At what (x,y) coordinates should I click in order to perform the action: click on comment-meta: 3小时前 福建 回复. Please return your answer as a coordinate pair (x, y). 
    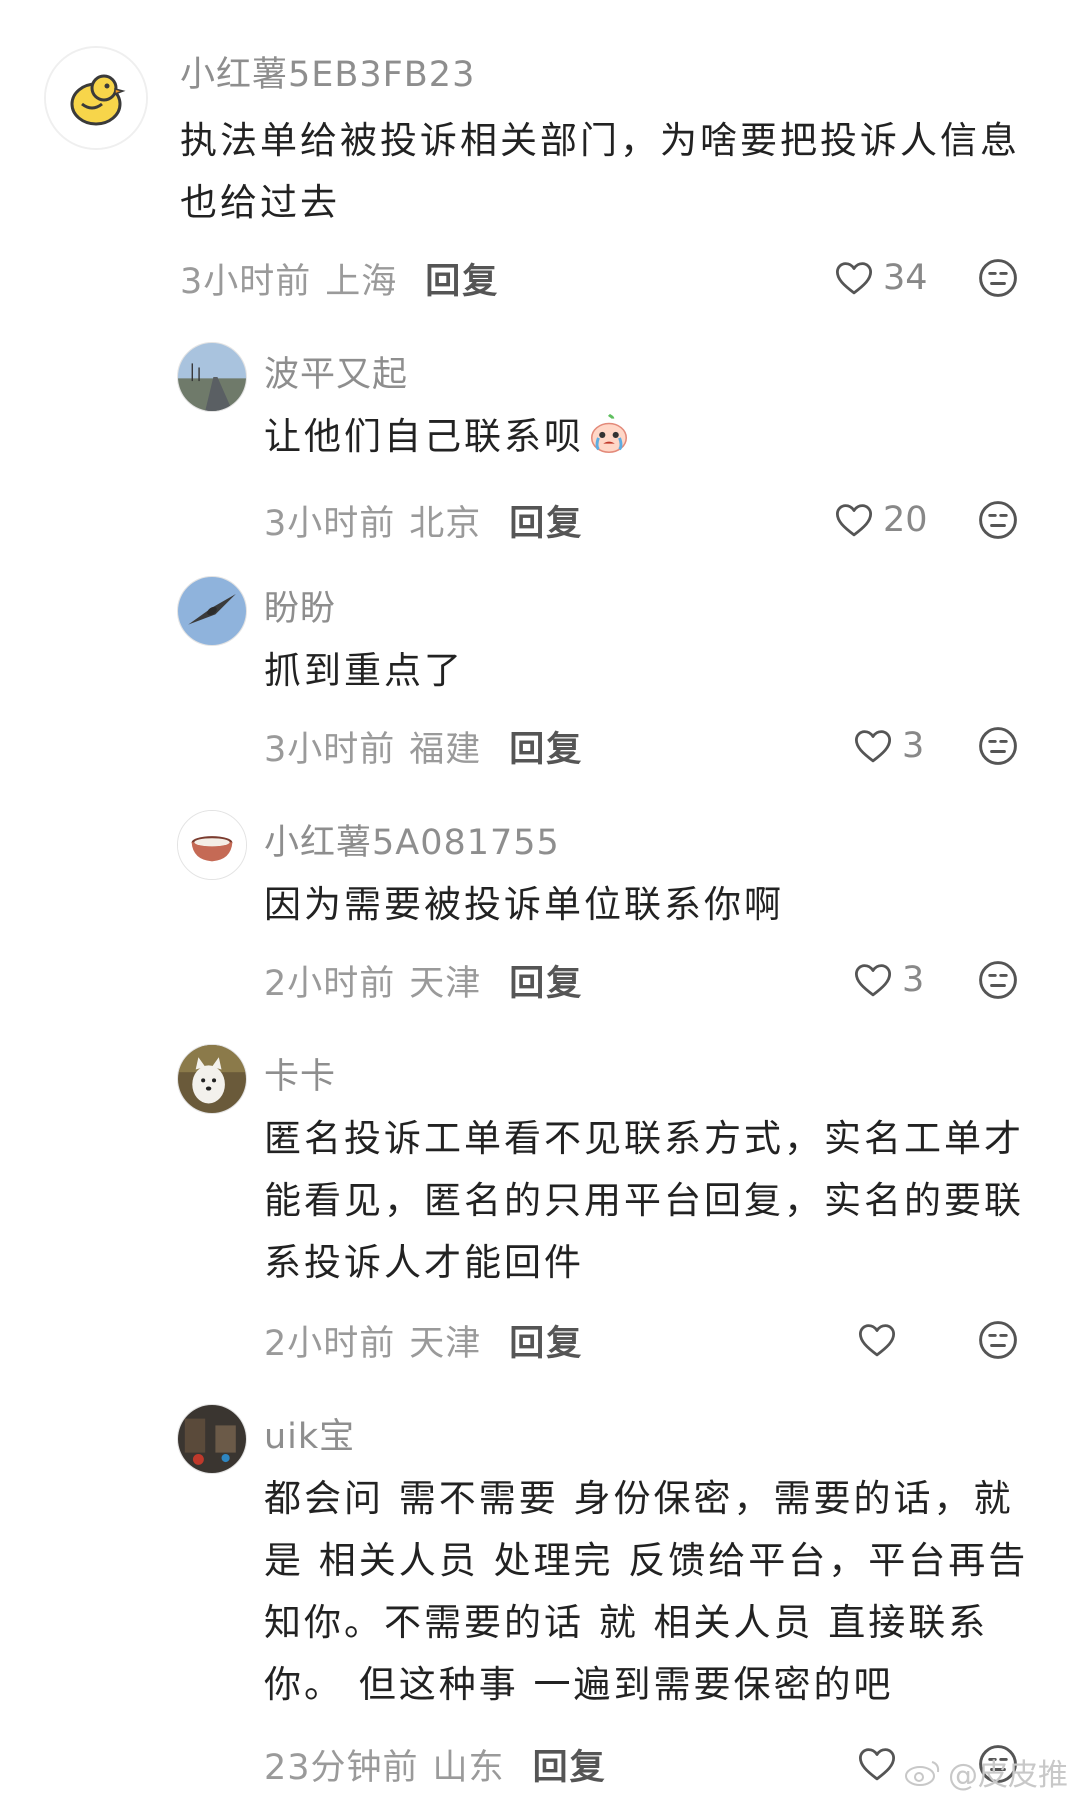
    Looking at the image, I should click on (423, 746).